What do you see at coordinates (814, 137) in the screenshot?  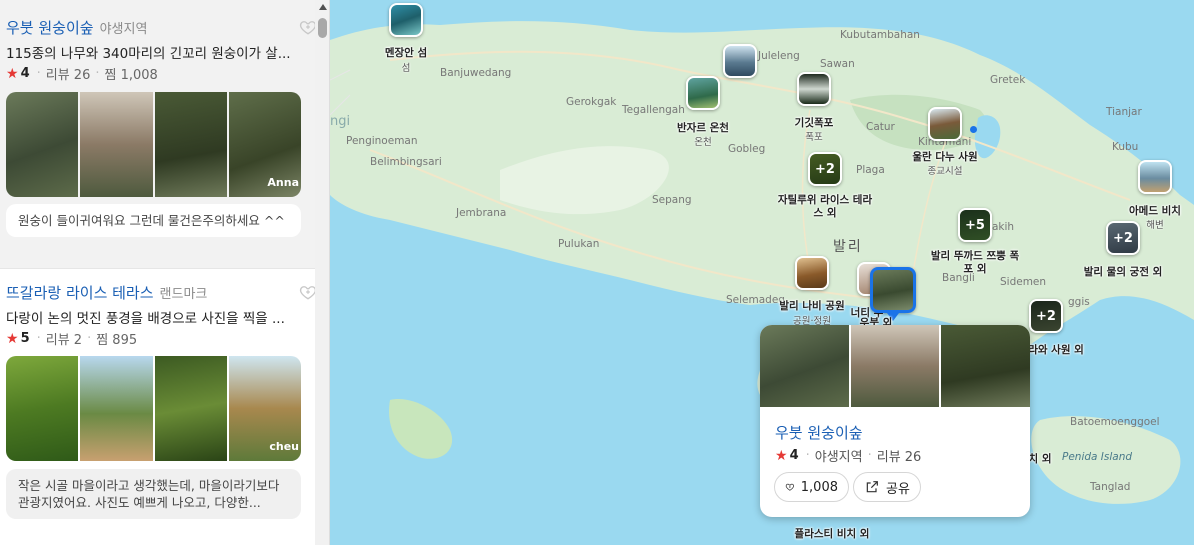 I see `marker-category: 폭포` at bounding box center [814, 137].